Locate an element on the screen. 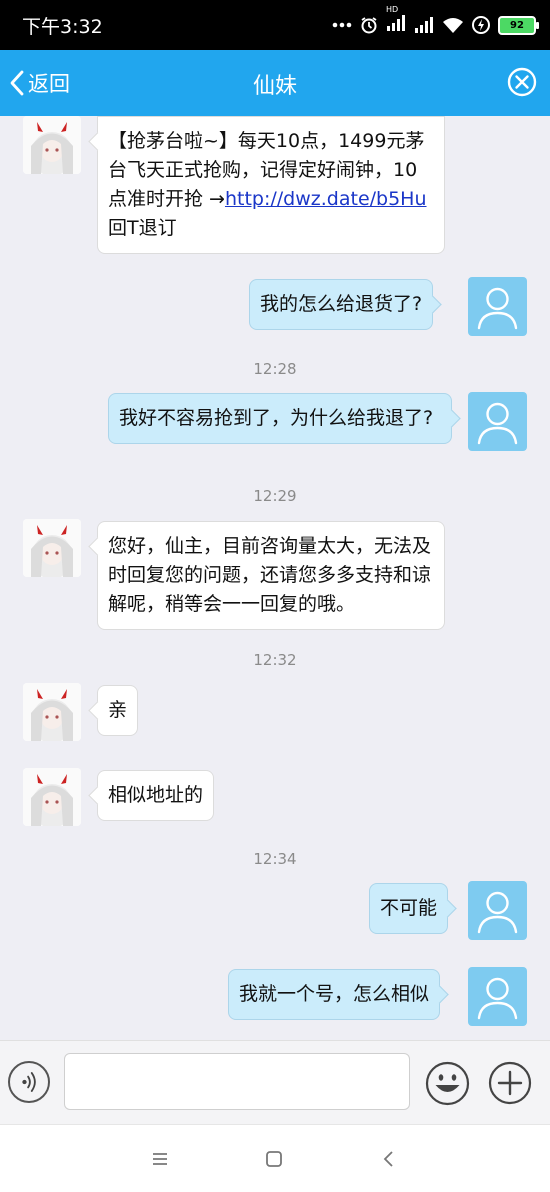 The image size is (550, 1192). home-icon is located at coordinates (274, 1159).